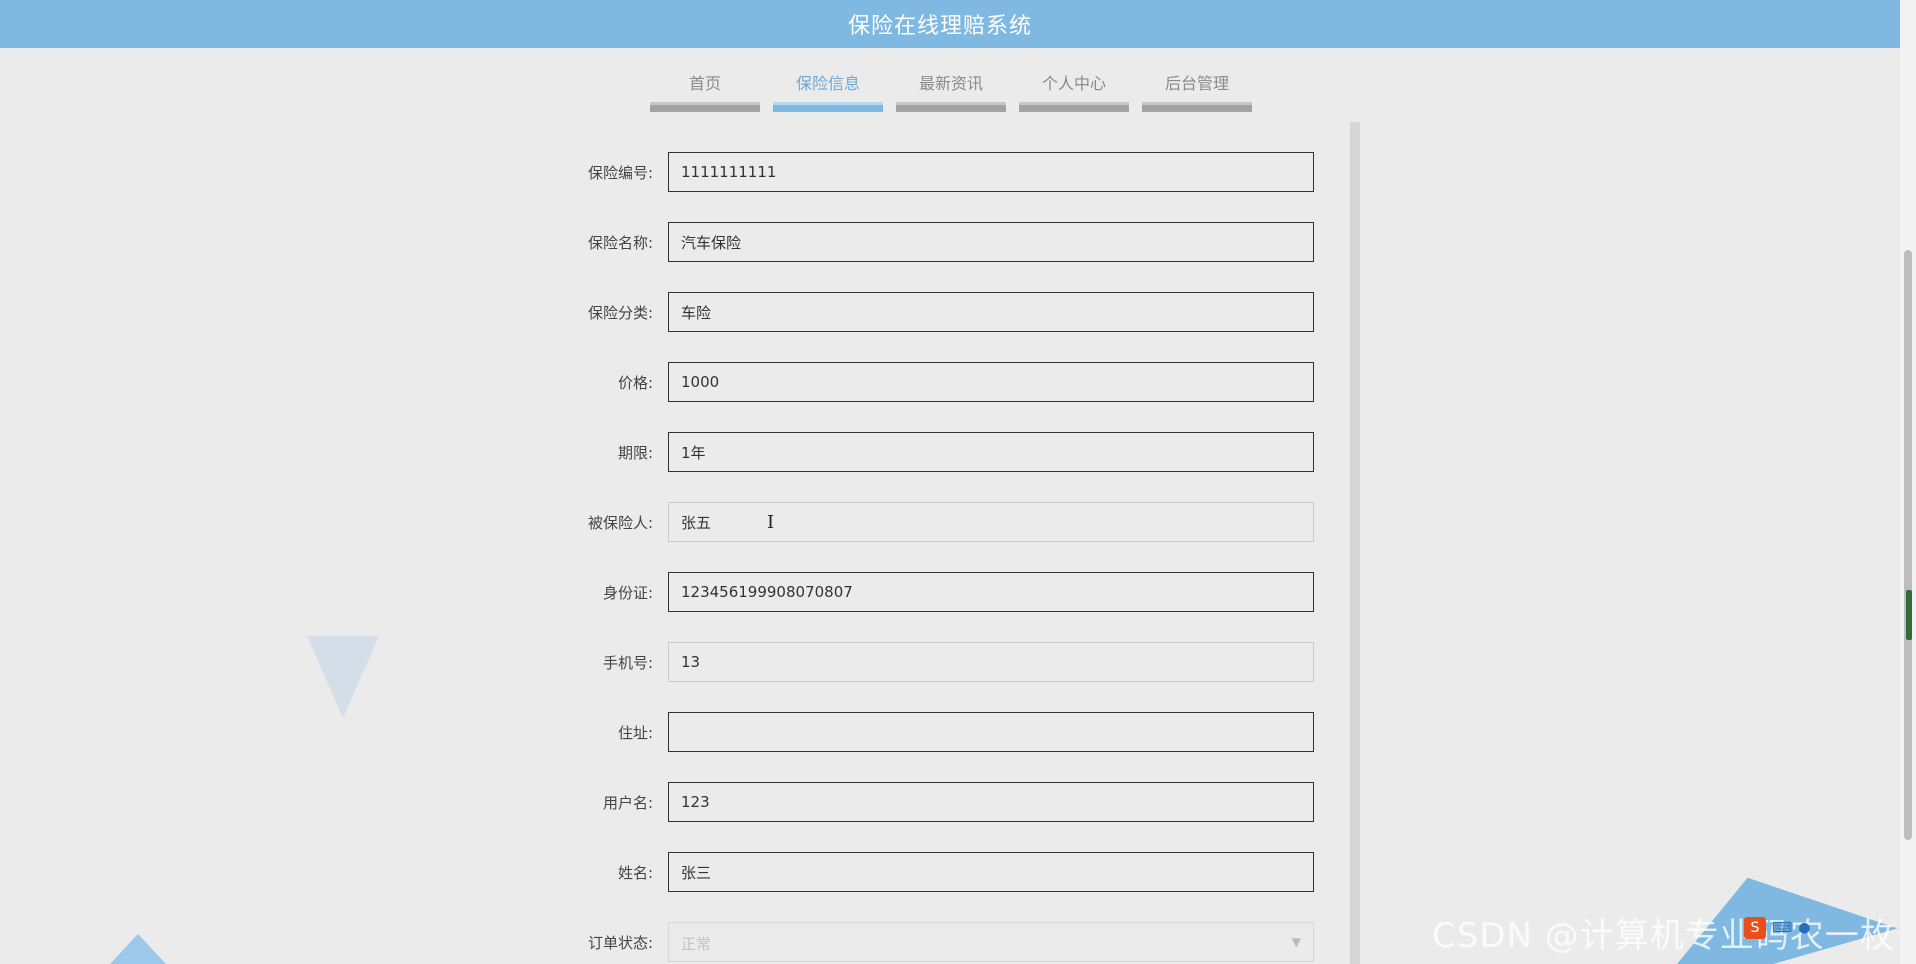  I want to click on form-row-price: 价格:, so click(940, 397).